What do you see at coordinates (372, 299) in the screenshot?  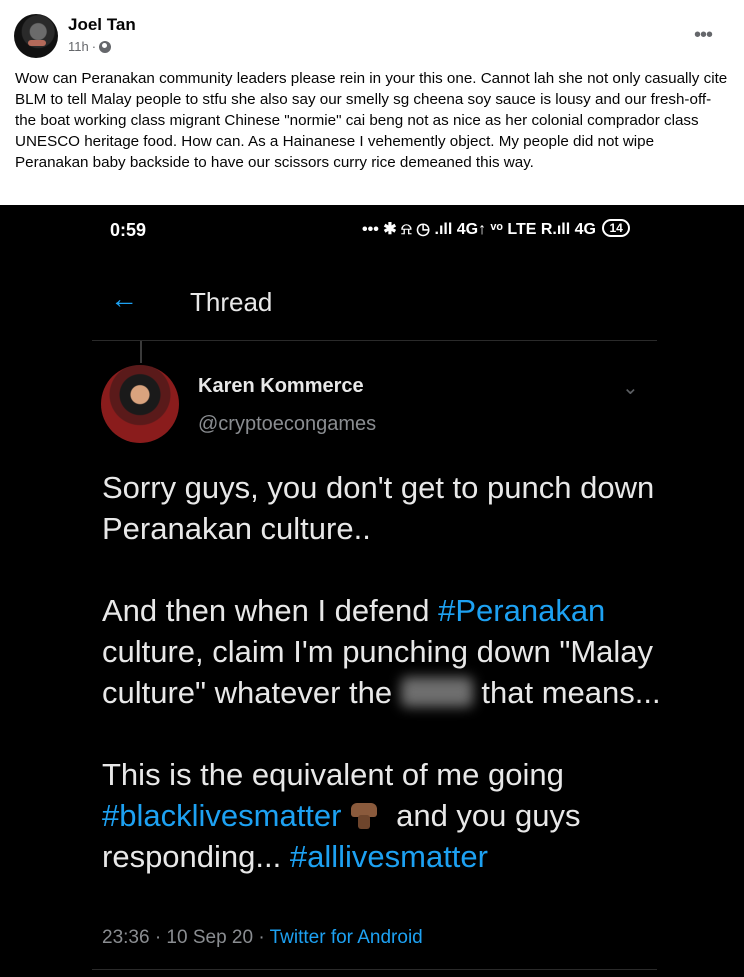 I see `thread-header: ← Thread` at bounding box center [372, 299].